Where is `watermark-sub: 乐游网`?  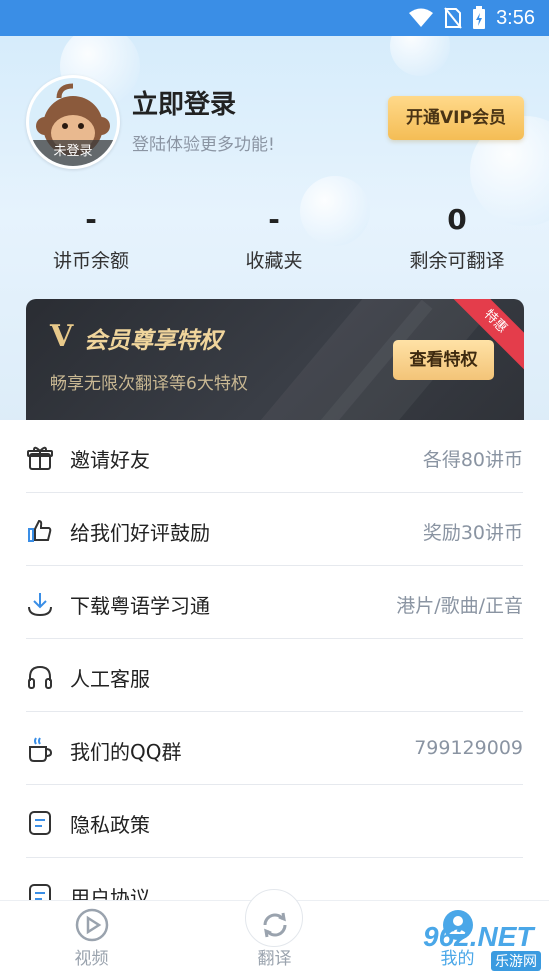 watermark-sub: 乐游网 is located at coordinates (516, 961).